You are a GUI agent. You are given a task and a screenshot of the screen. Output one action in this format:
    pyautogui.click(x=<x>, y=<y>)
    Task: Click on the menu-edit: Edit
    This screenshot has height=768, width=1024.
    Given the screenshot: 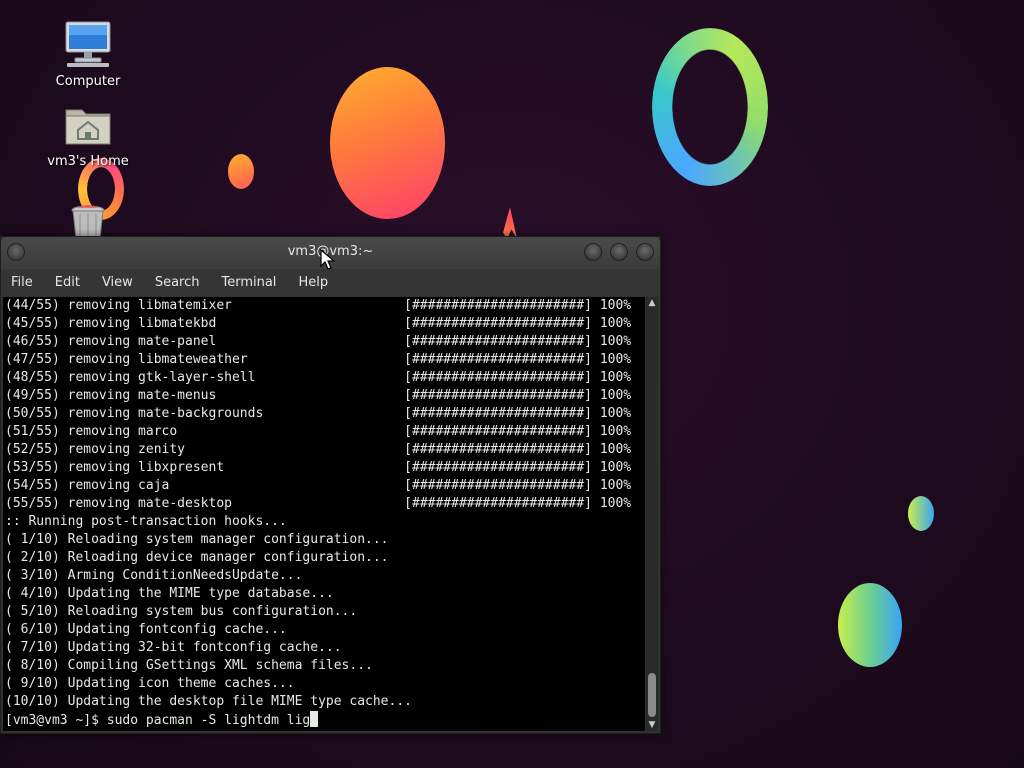 What is the action you would take?
    pyautogui.click(x=67, y=282)
    